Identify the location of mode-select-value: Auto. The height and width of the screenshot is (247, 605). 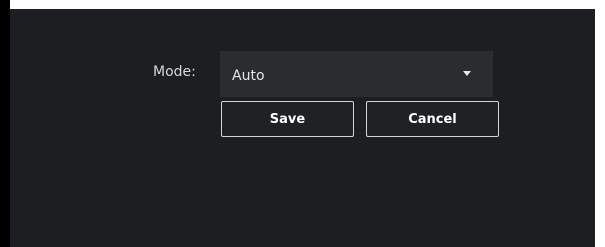
(248, 76).